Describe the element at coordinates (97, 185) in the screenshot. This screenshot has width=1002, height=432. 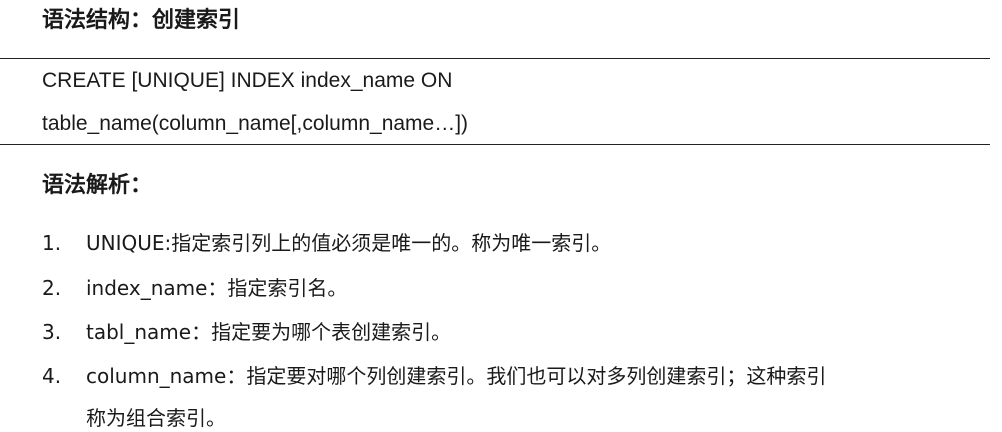
I see `syntax-analysis-heading: 语法解析：` at that location.